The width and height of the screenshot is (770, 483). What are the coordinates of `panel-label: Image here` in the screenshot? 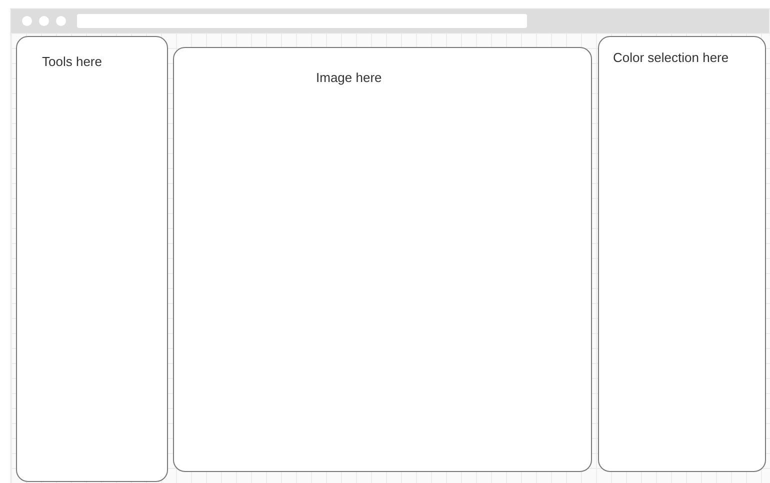 It's located at (349, 77).